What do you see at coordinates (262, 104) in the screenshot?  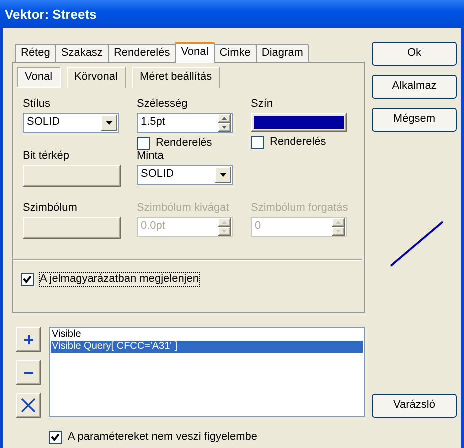 I see `field-label: Szín` at bounding box center [262, 104].